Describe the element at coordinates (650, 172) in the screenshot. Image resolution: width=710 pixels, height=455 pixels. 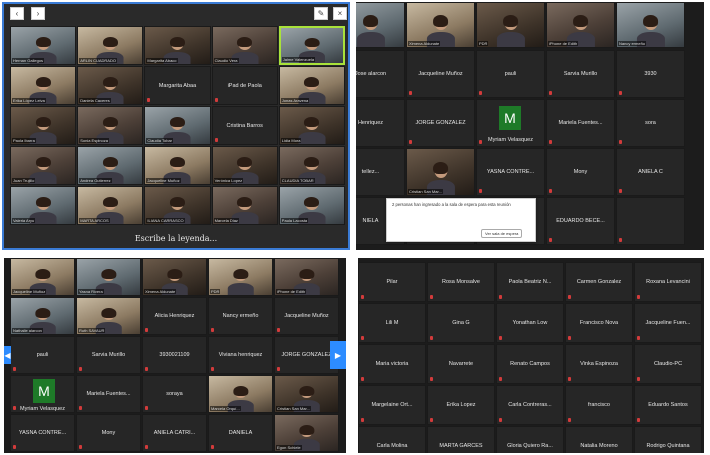
I see `participant-name-tile: ANIELA C` at that location.